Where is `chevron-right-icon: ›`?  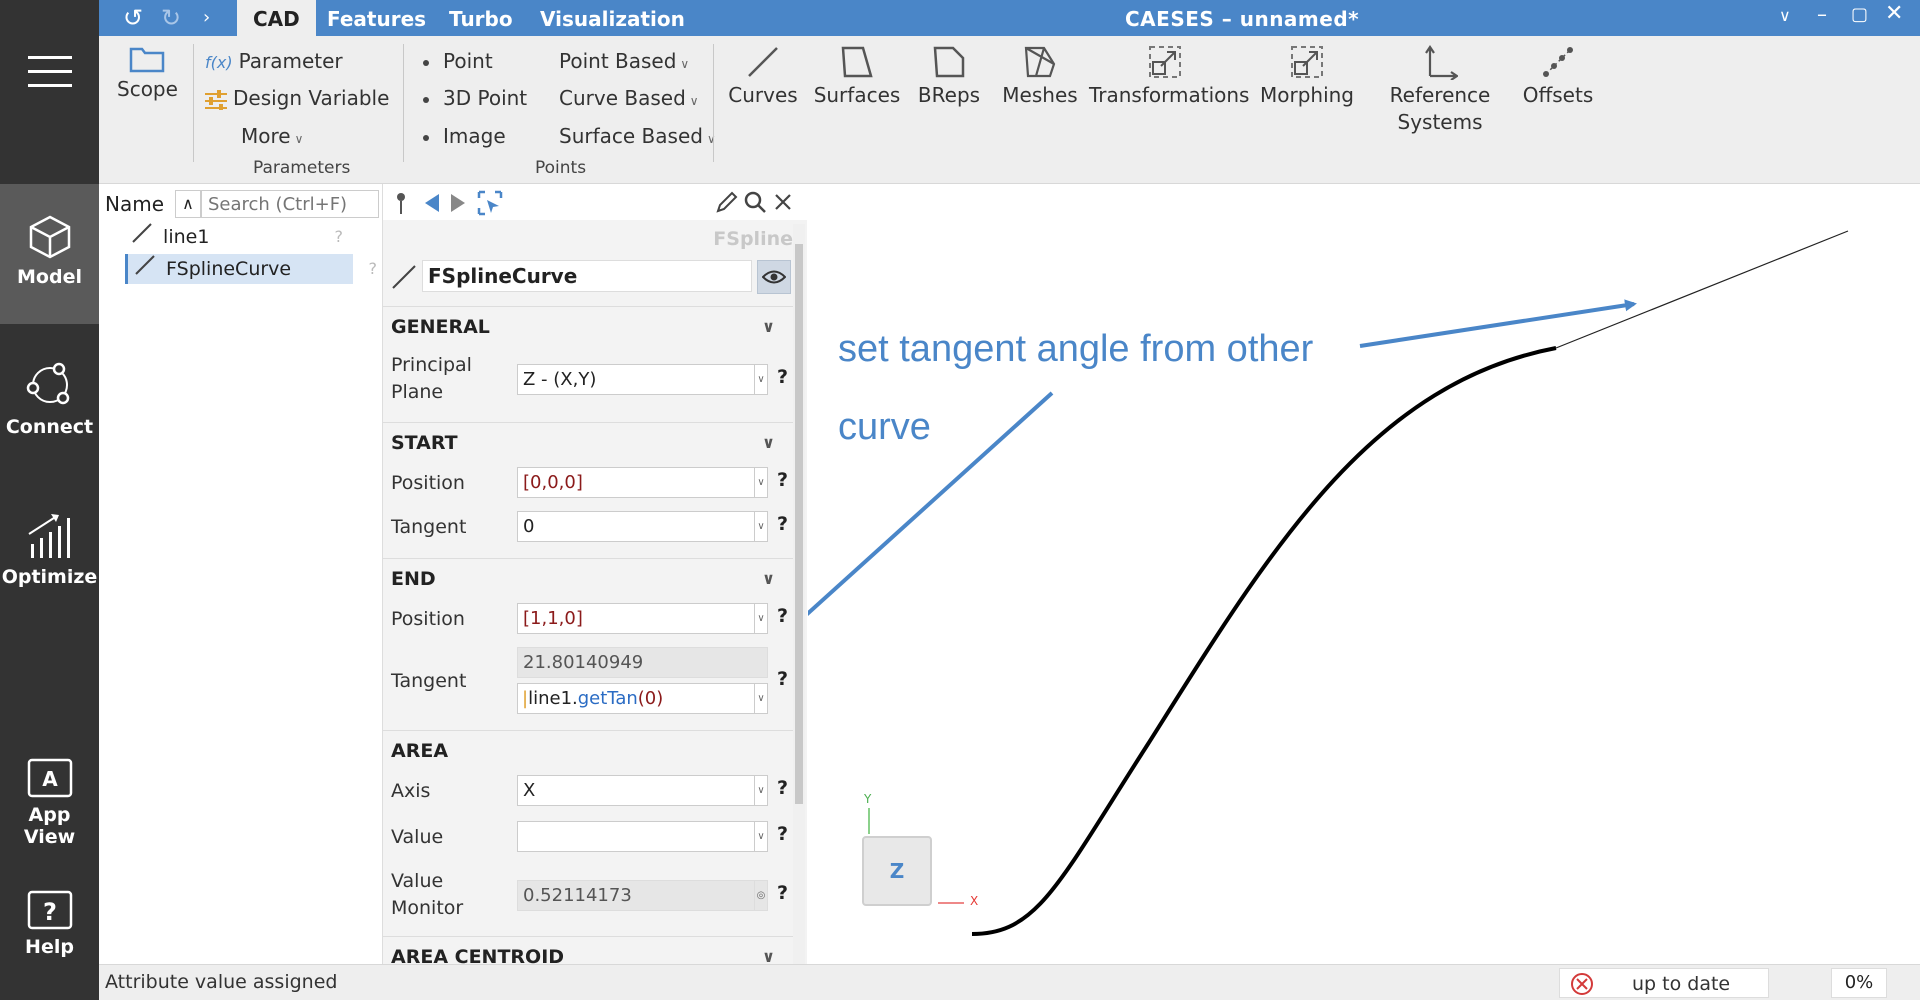
chevron-right-icon: › is located at coordinates (206, 17).